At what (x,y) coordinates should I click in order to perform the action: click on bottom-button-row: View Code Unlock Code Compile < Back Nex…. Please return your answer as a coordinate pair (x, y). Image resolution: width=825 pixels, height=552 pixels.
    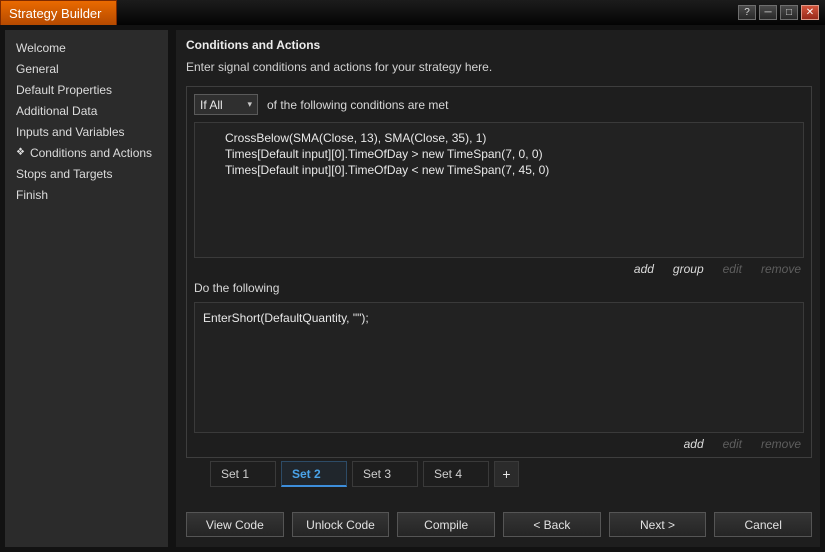
    Looking at the image, I should click on (499, 525).